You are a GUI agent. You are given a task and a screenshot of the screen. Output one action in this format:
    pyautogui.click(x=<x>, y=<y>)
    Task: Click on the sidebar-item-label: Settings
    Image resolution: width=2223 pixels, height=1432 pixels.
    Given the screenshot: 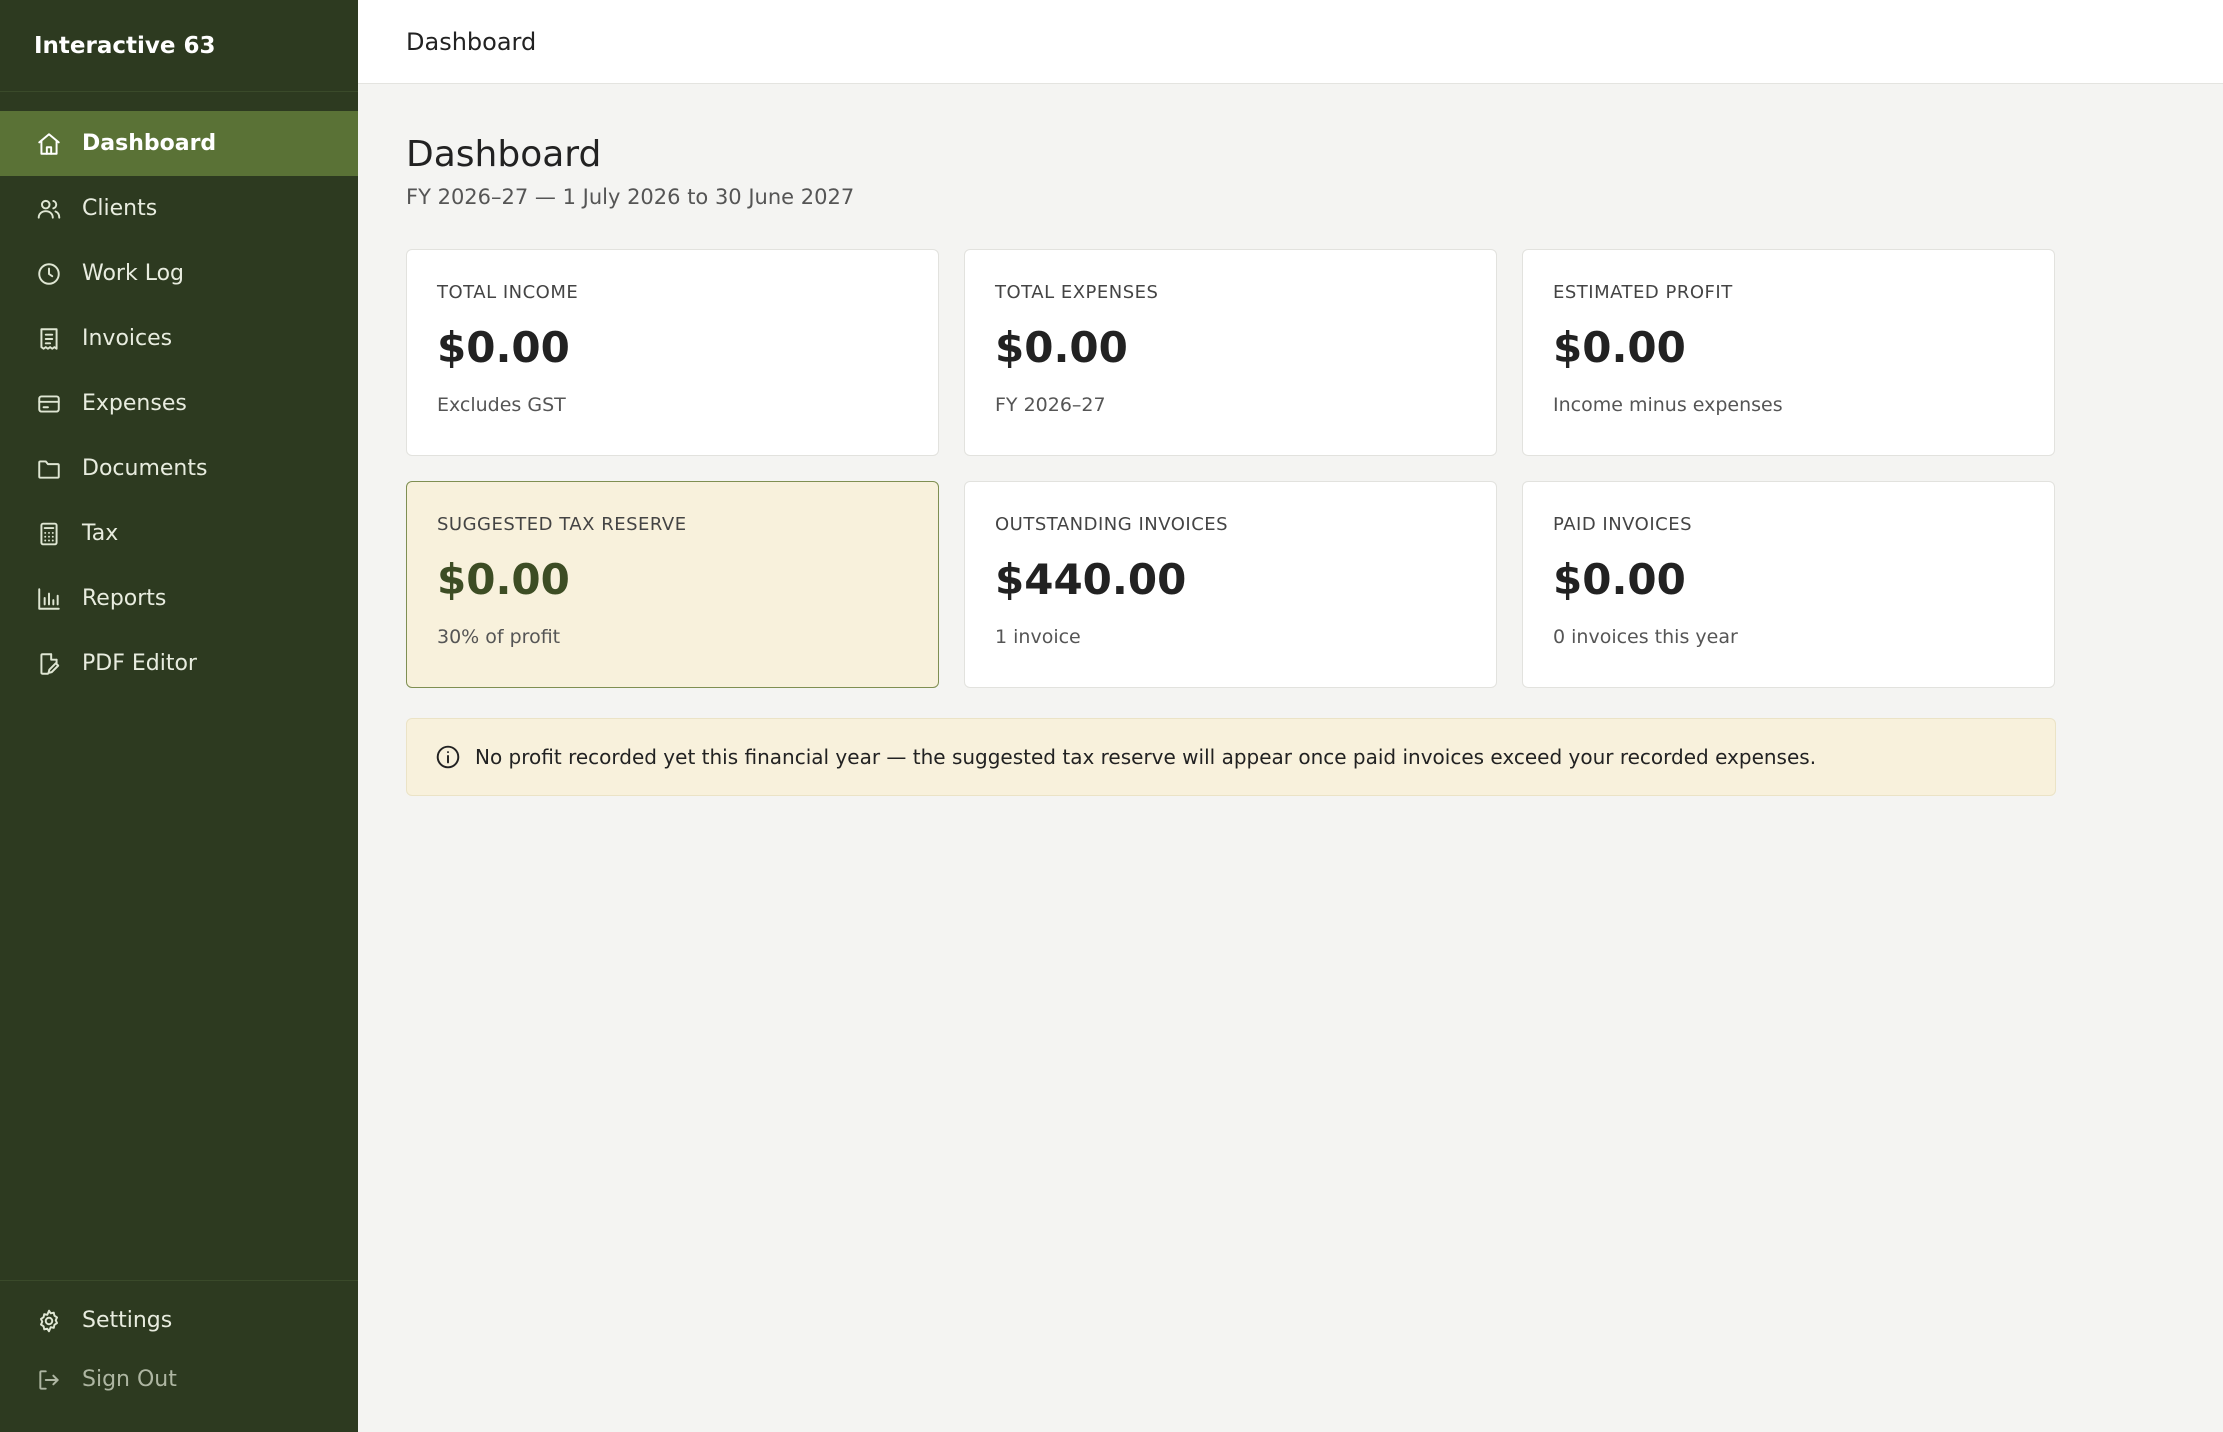 What is the action you would take?
    pyautogui.click(x=127, y=1320)
    